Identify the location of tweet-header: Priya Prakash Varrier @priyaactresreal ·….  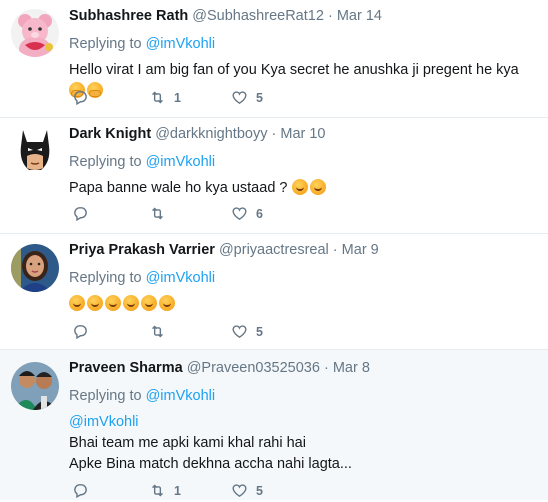
(303, 250).